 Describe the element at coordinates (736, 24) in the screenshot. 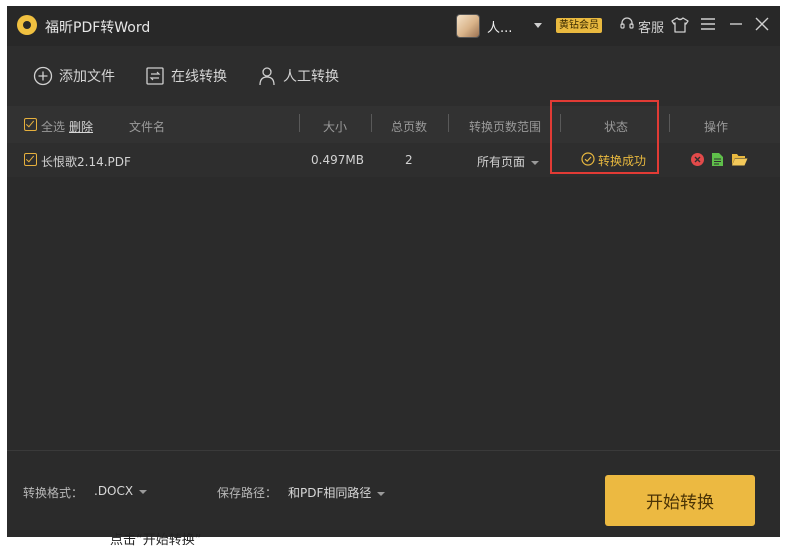

I see `minimize-icon` at that location.